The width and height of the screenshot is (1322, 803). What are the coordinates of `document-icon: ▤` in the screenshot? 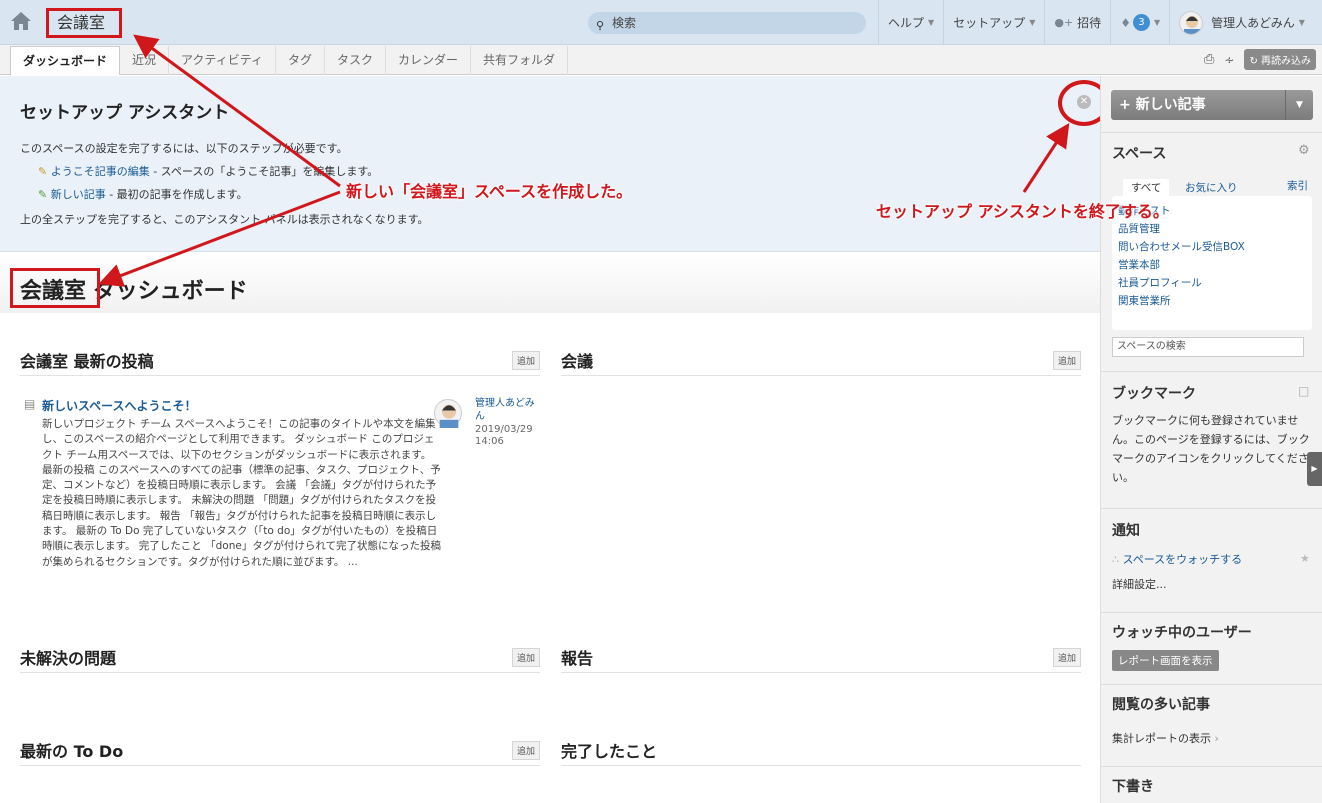 It's located at (30, 404).